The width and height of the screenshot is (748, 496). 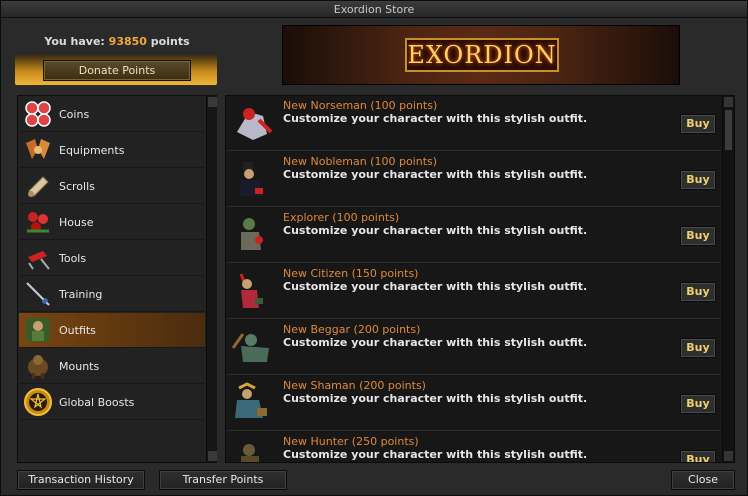 I want to click on store-banner: EXORDION, so click(x=481, y=55).